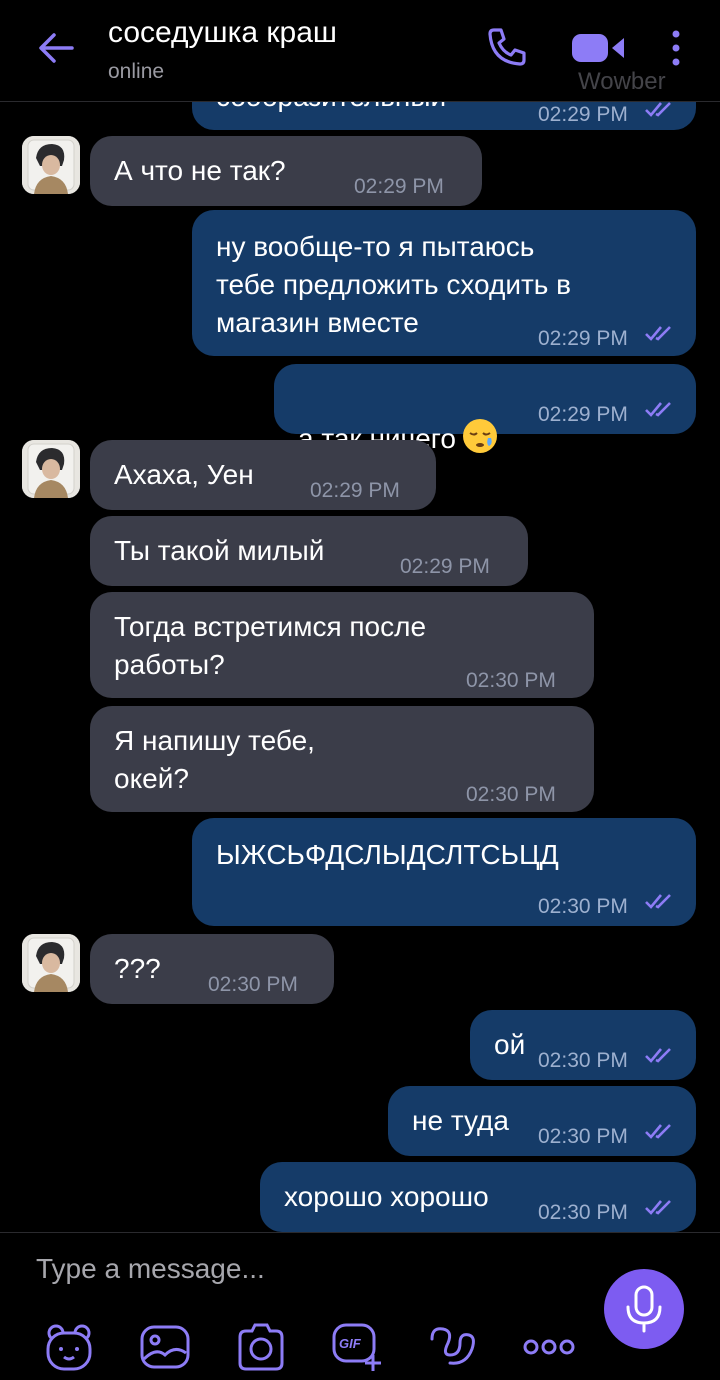  Describe the element at coordinates (510, 1044) in the screenshot. I see `message-text: ой` at that location.